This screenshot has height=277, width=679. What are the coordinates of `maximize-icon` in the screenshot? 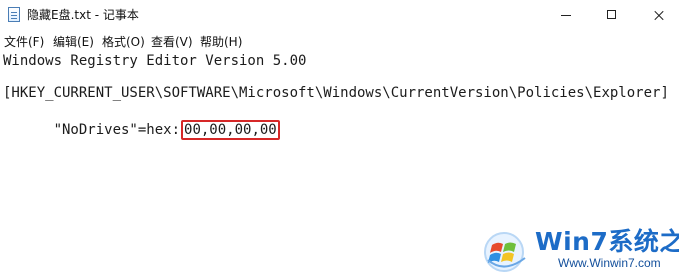 It's located at (611, 14).